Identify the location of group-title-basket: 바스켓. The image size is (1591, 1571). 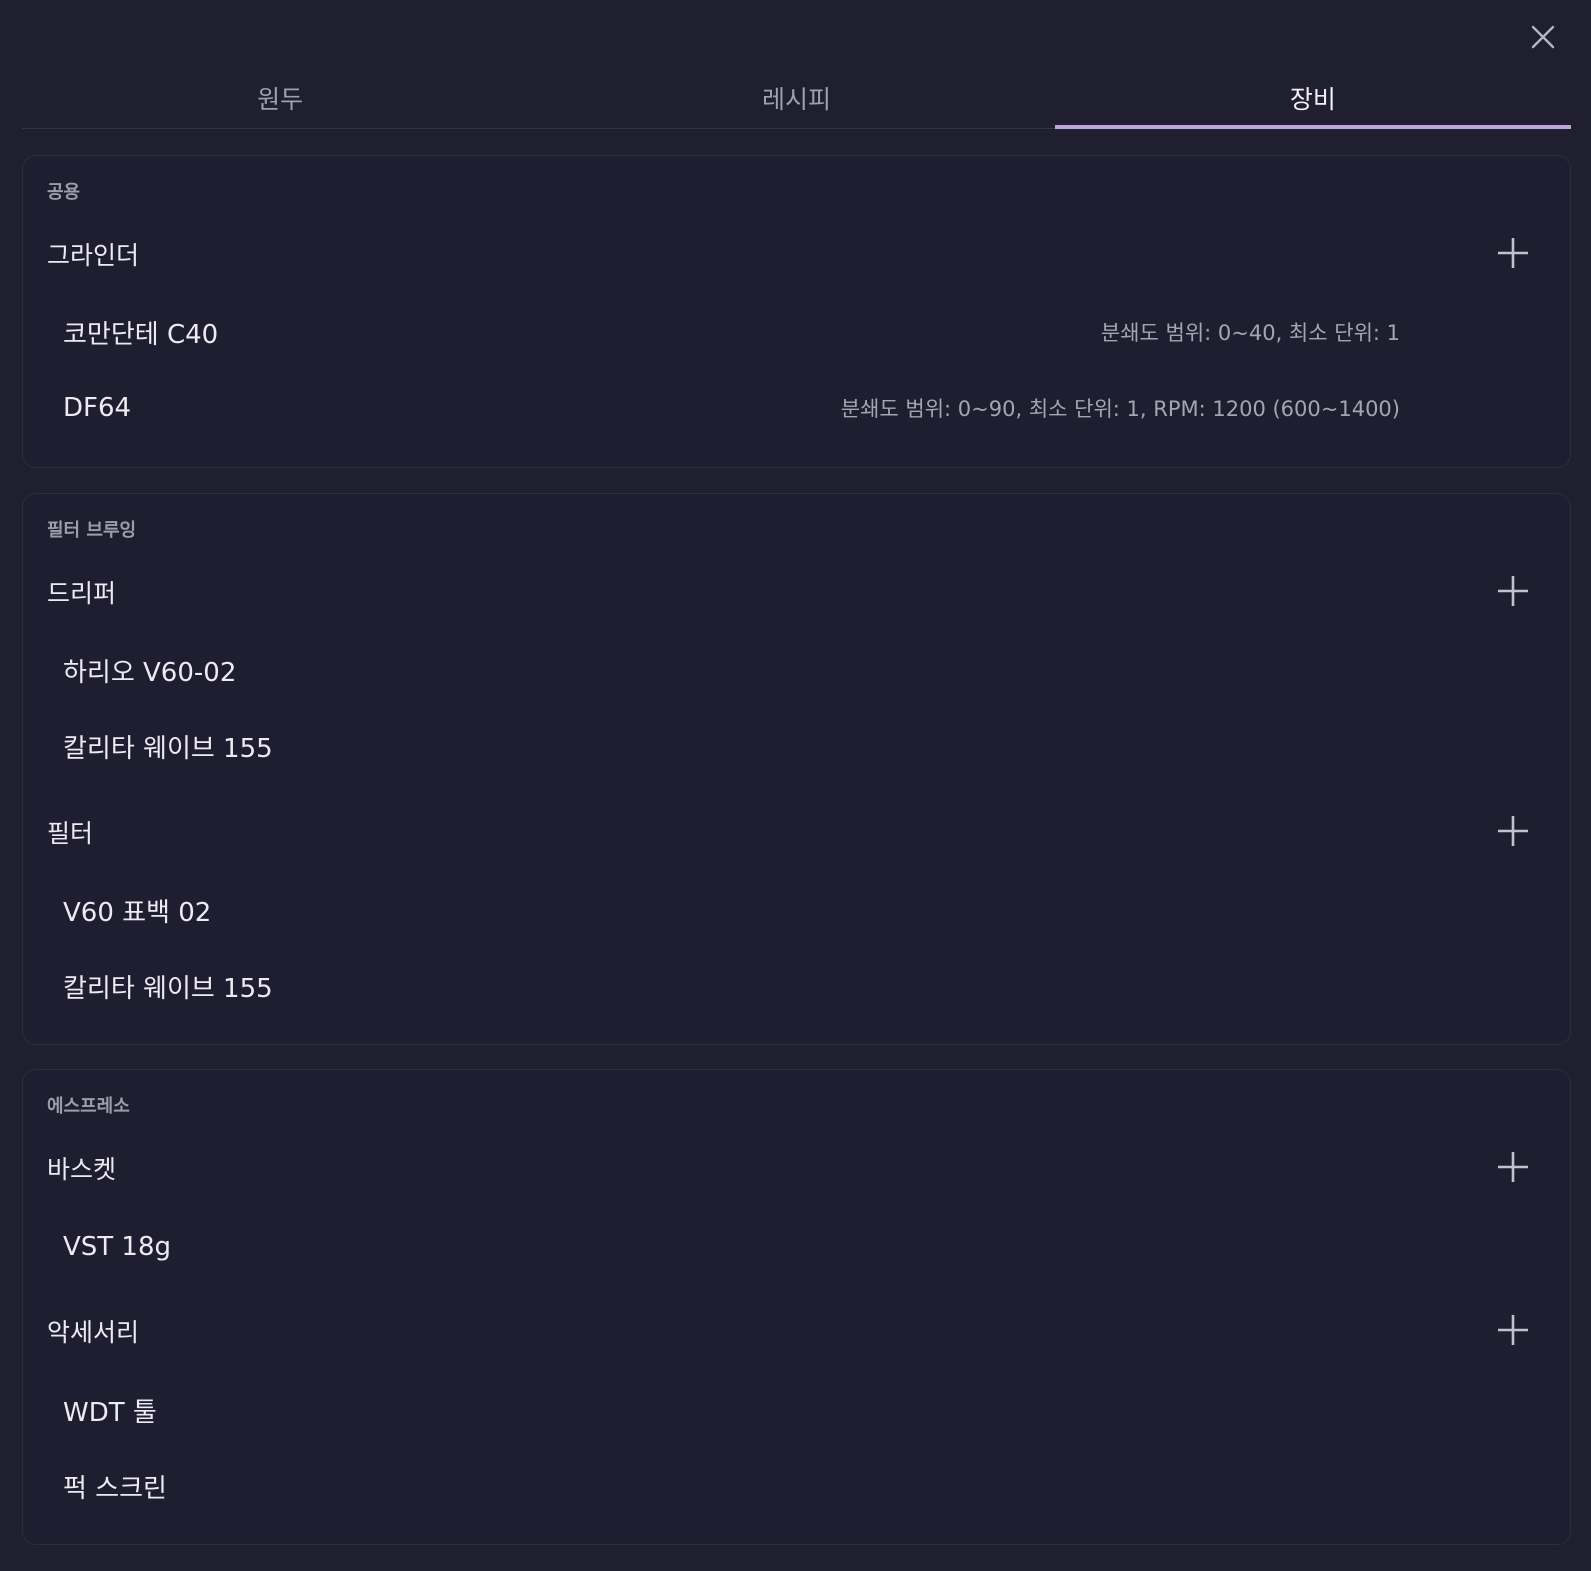
(82, 1169).